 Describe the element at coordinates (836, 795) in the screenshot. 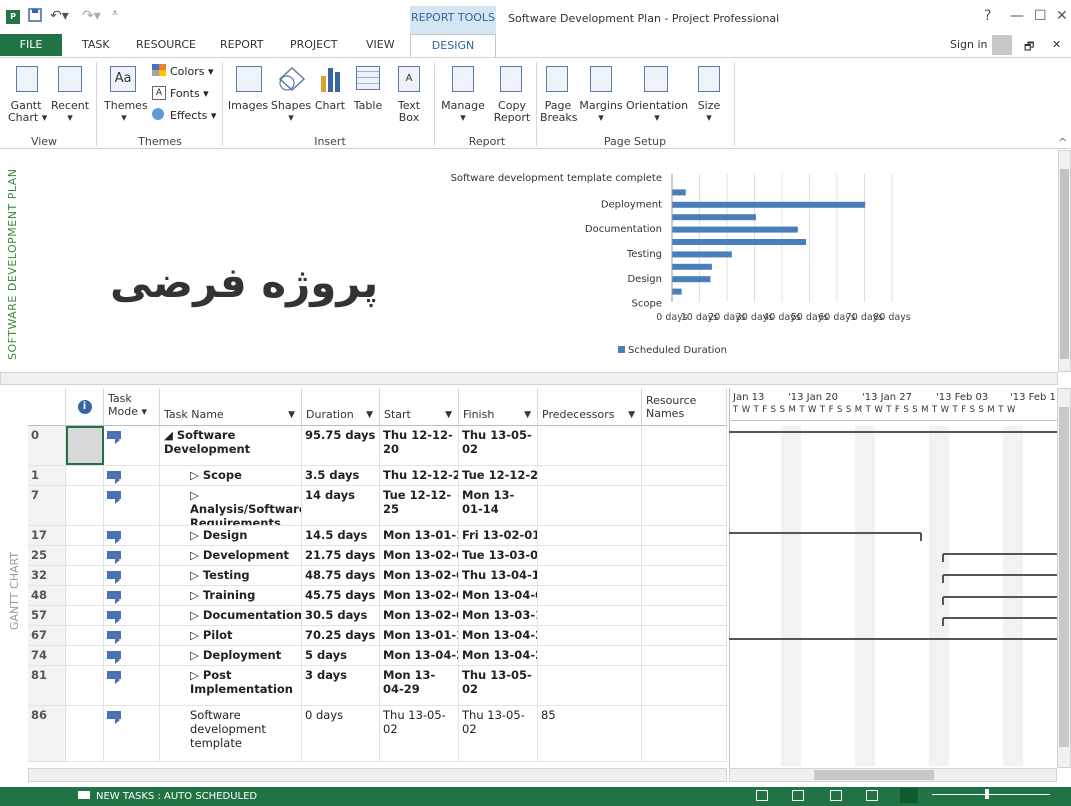

I see `team-planner-icon` at that location.